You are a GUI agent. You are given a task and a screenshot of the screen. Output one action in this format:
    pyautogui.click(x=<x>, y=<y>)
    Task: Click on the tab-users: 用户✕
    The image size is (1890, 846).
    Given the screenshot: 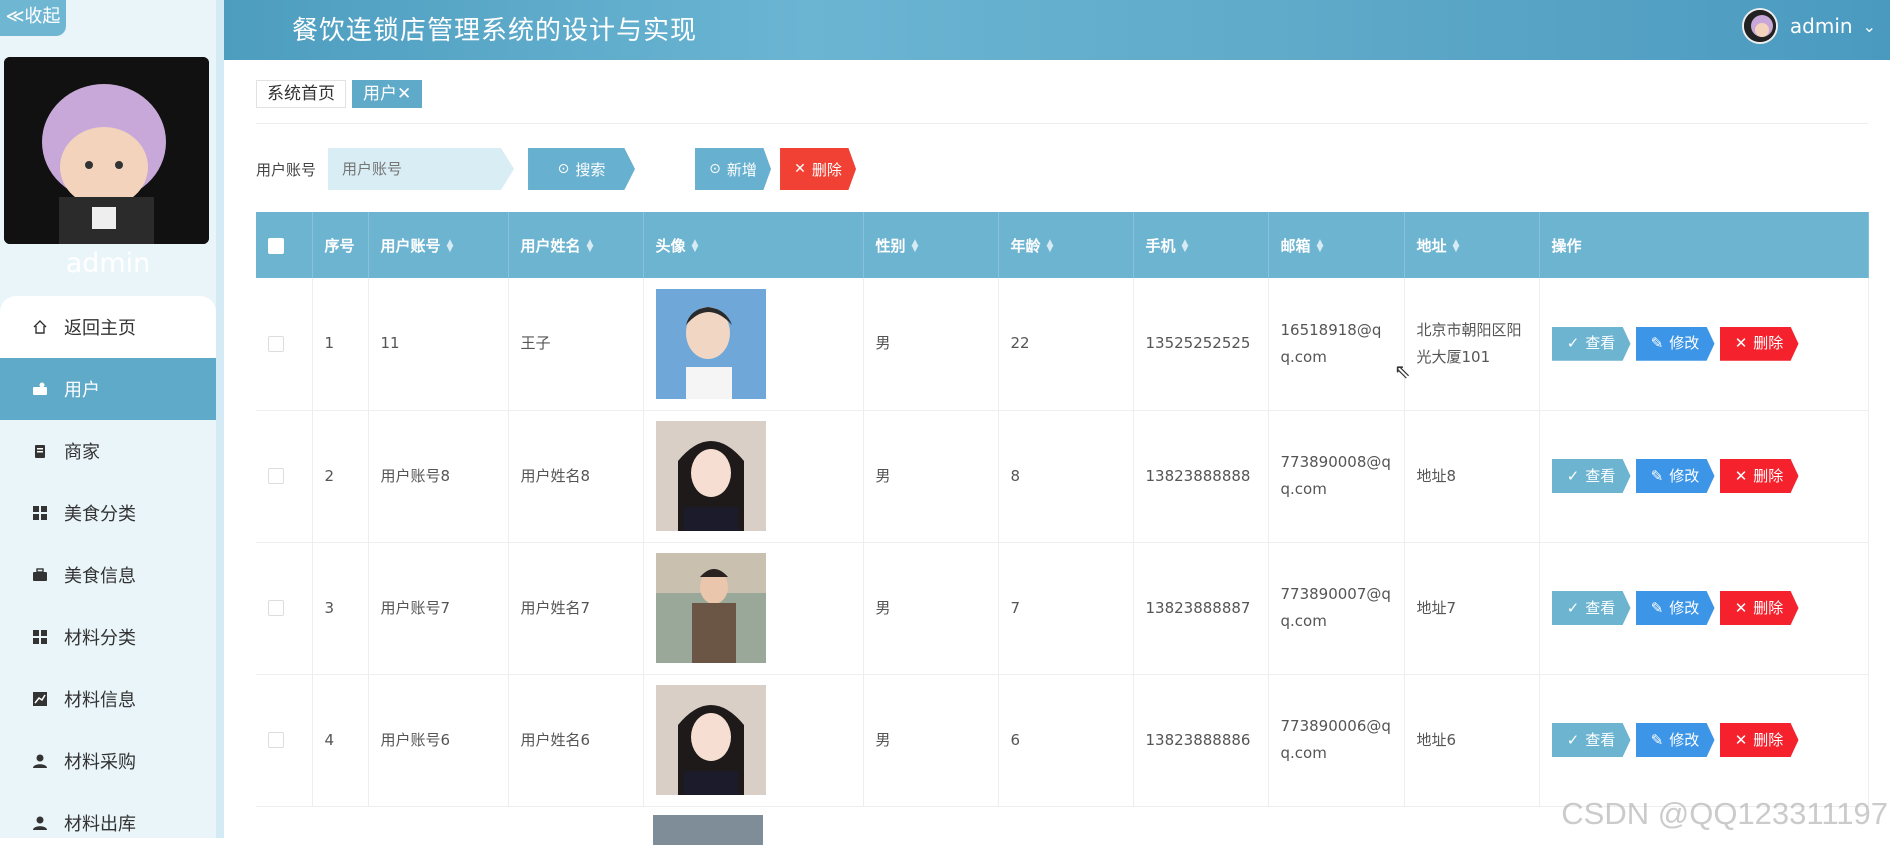 What is the action you would take?
    pyautogui.click(x=387, y=94)
    